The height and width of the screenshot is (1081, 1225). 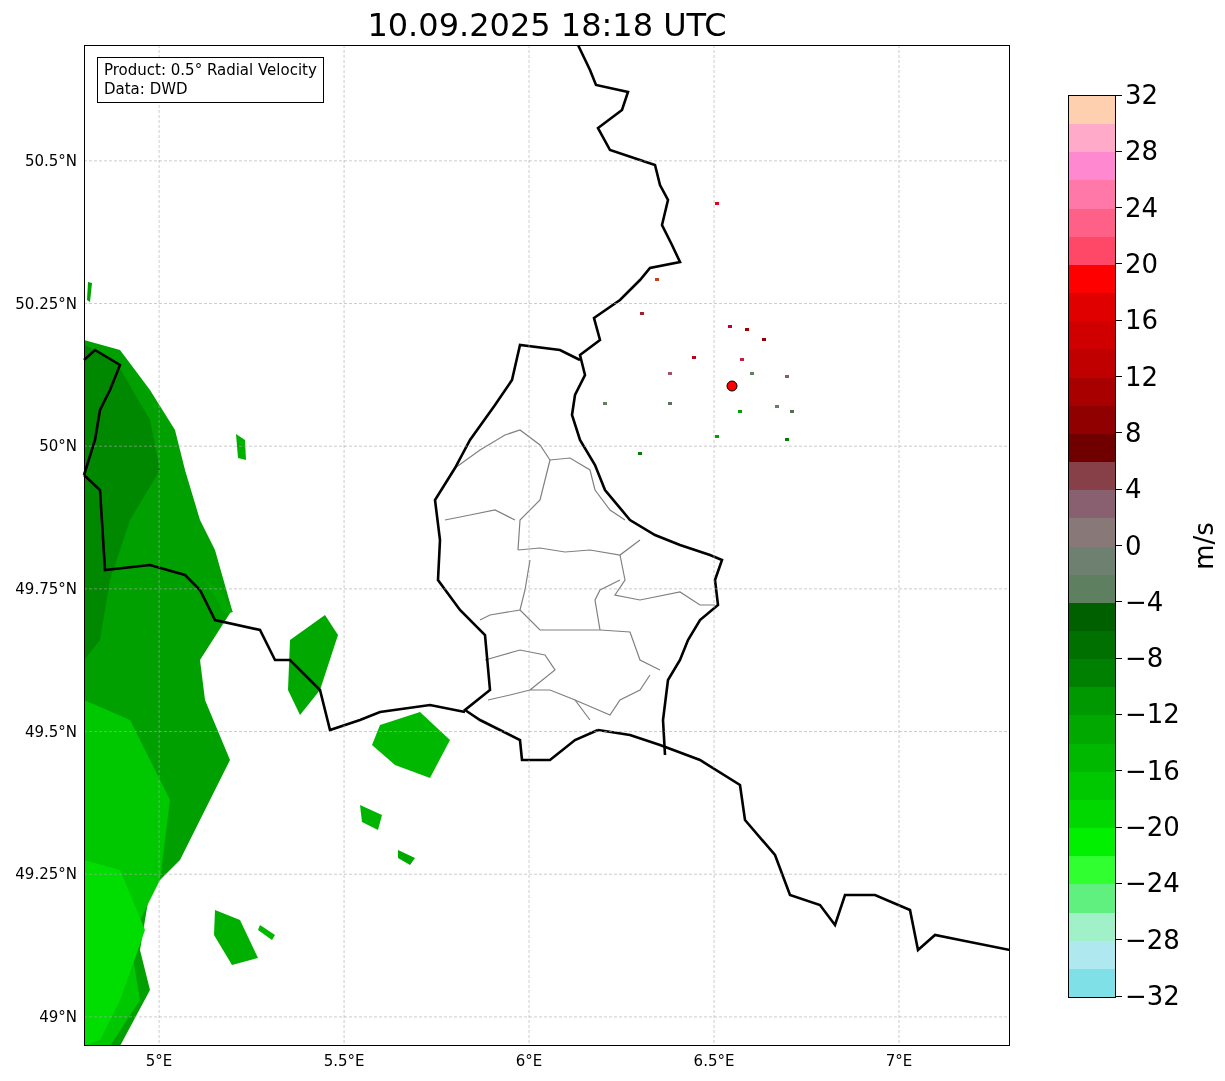 What do you see at coordinates (1152, 939) in the screenshot?
I see `colorbar-tick-label: −28` at bounding box center [1152, 939].